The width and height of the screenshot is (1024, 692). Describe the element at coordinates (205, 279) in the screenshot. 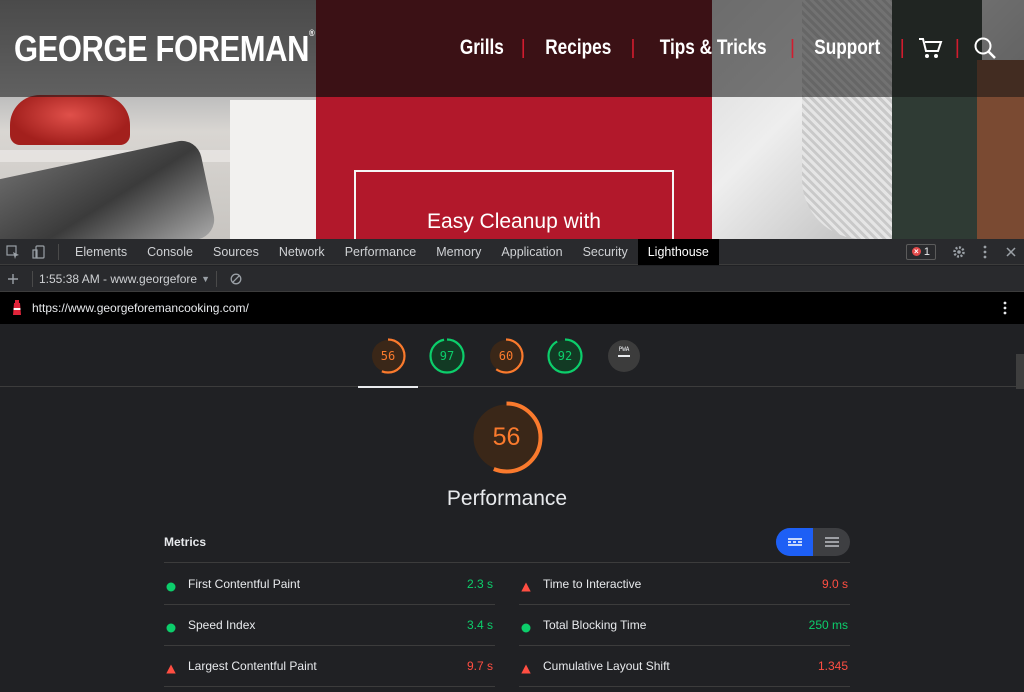

I see `dropdown-arrow-icon: ▼` at that location.